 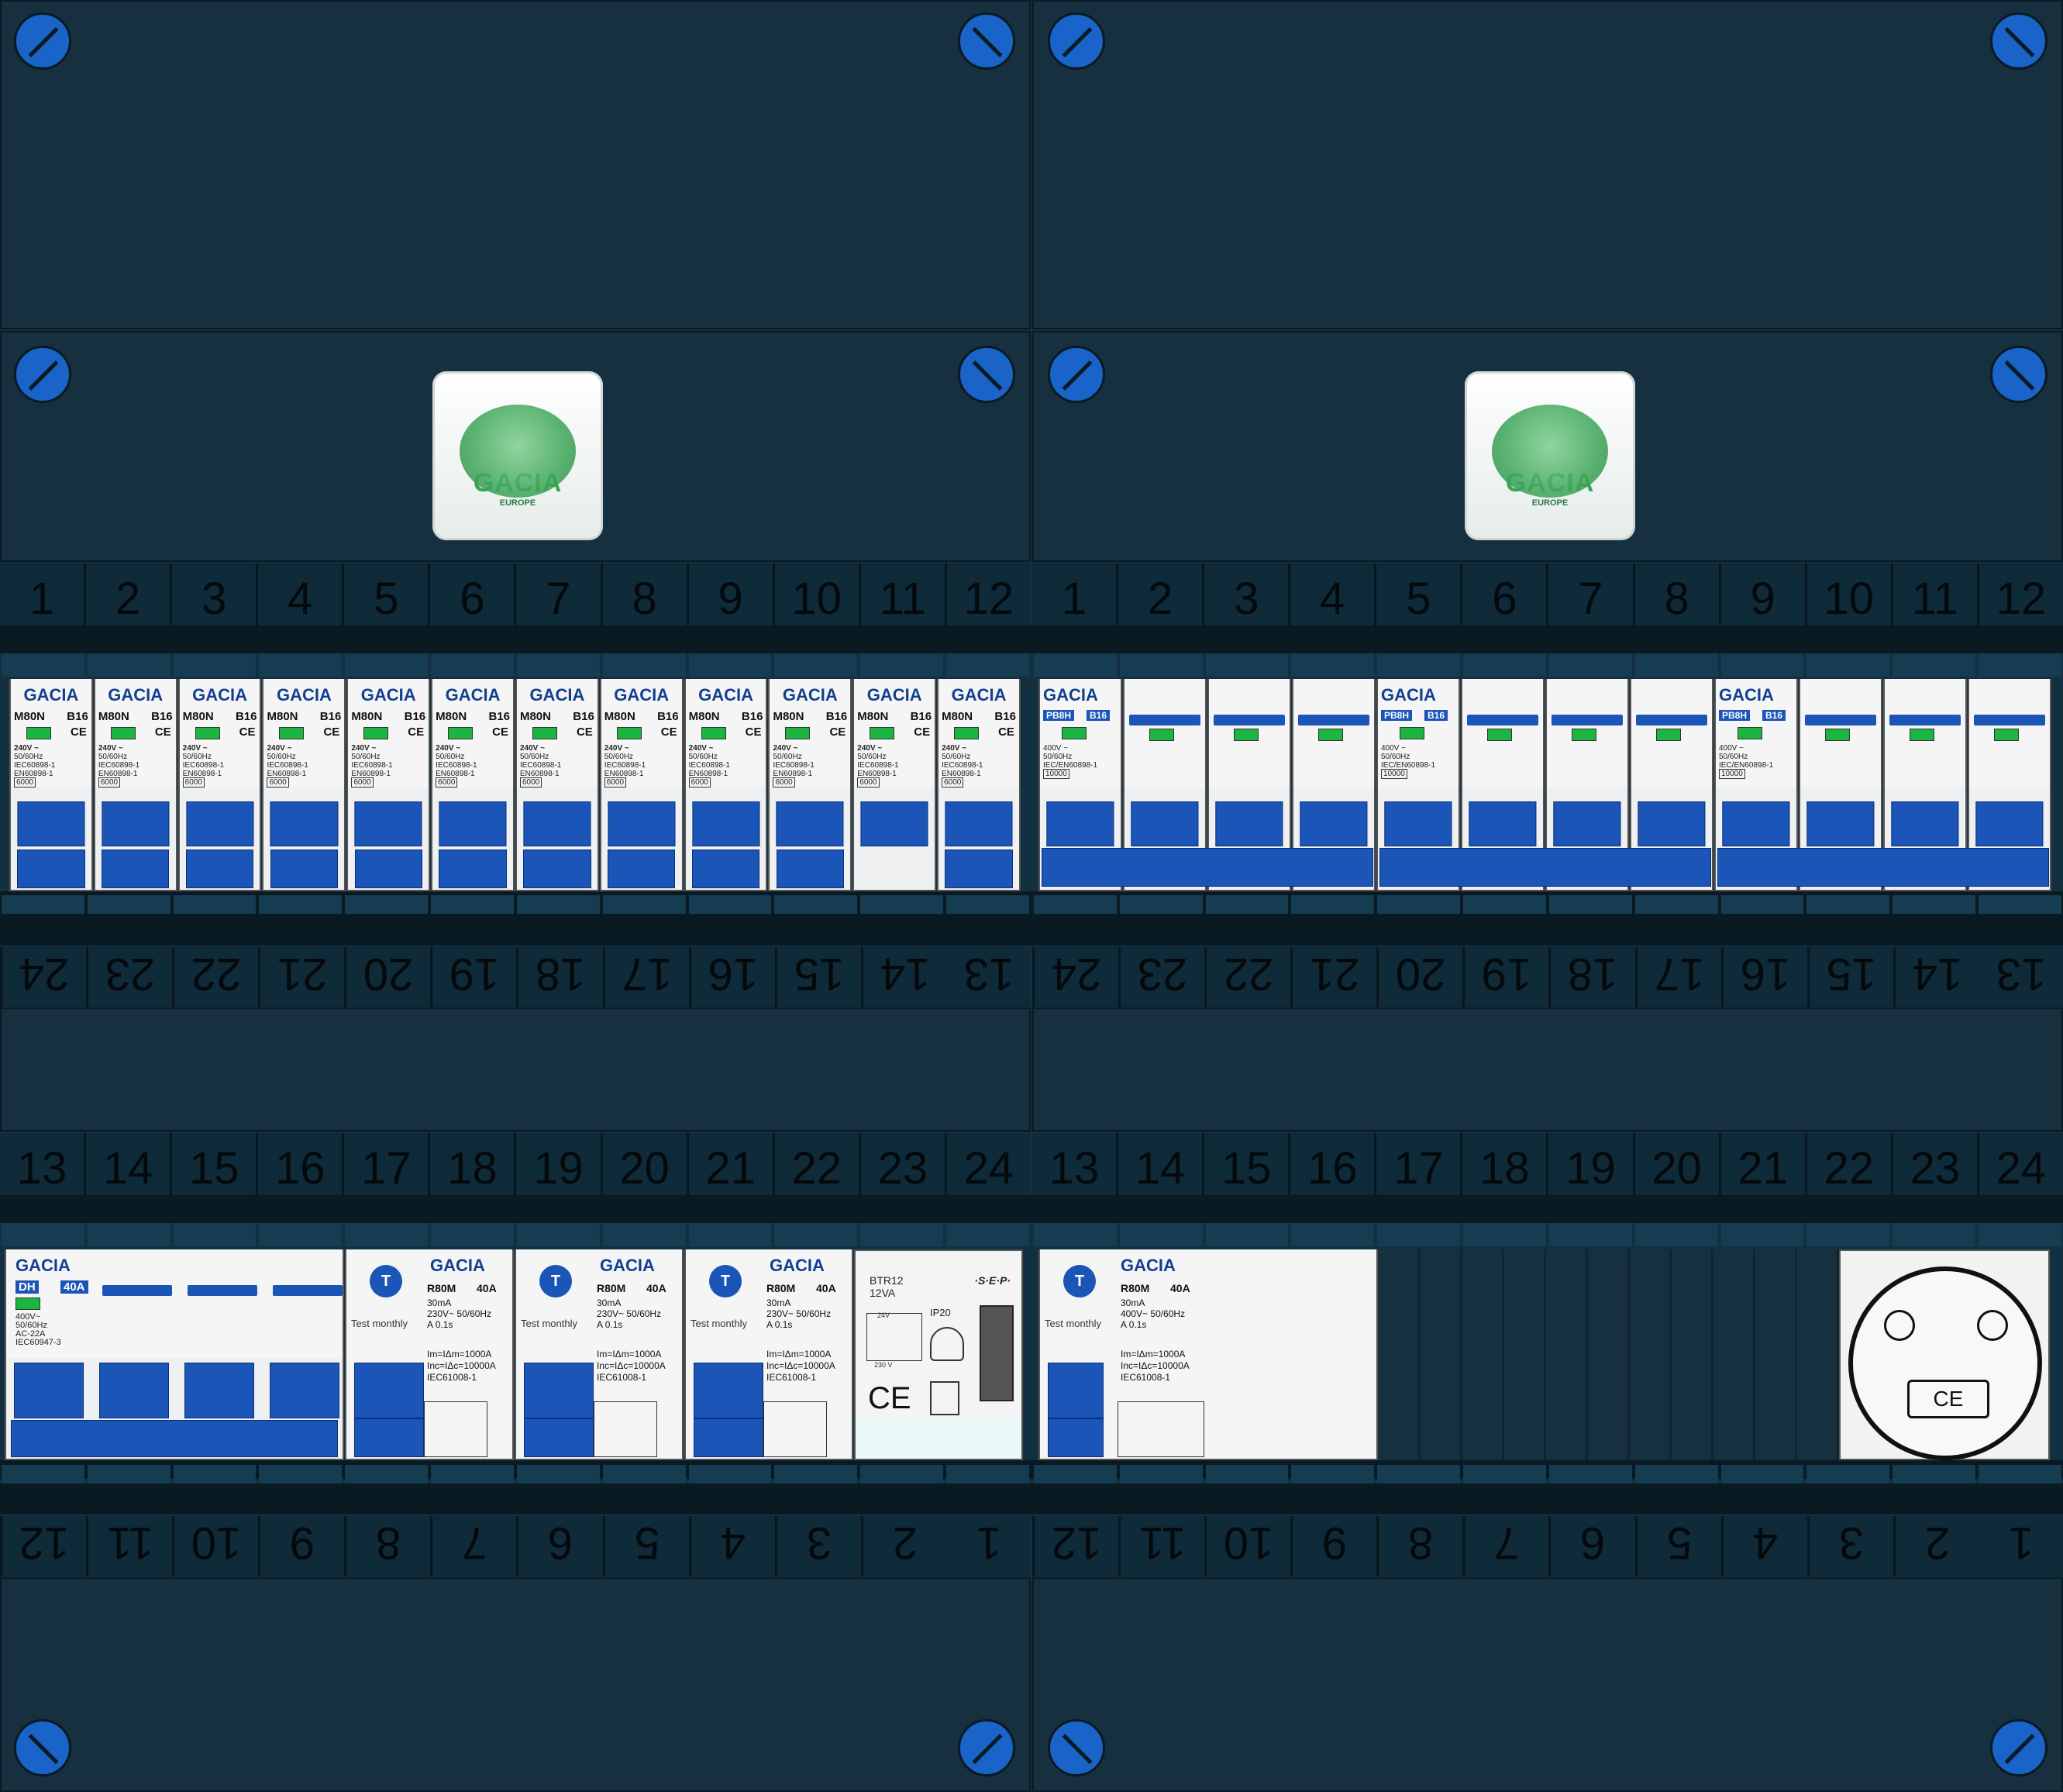 I want to click on right-bottom-cover, so click(x=1547, y=1684).